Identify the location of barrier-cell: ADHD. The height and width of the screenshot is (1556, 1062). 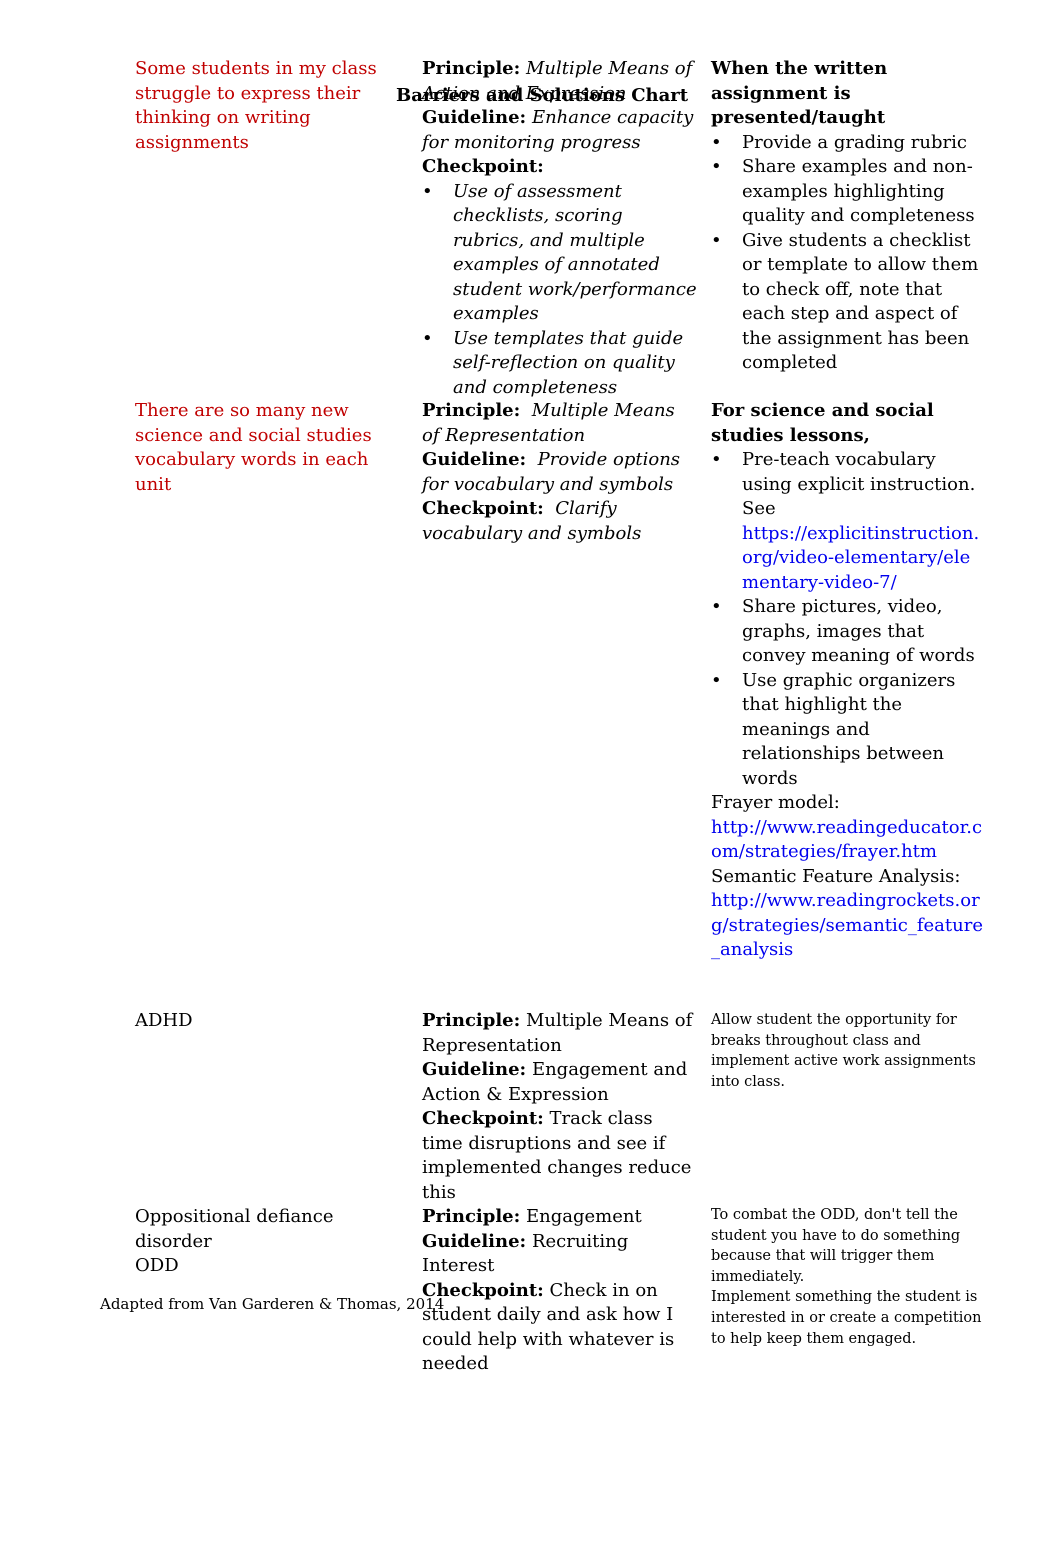
(272, 1021).